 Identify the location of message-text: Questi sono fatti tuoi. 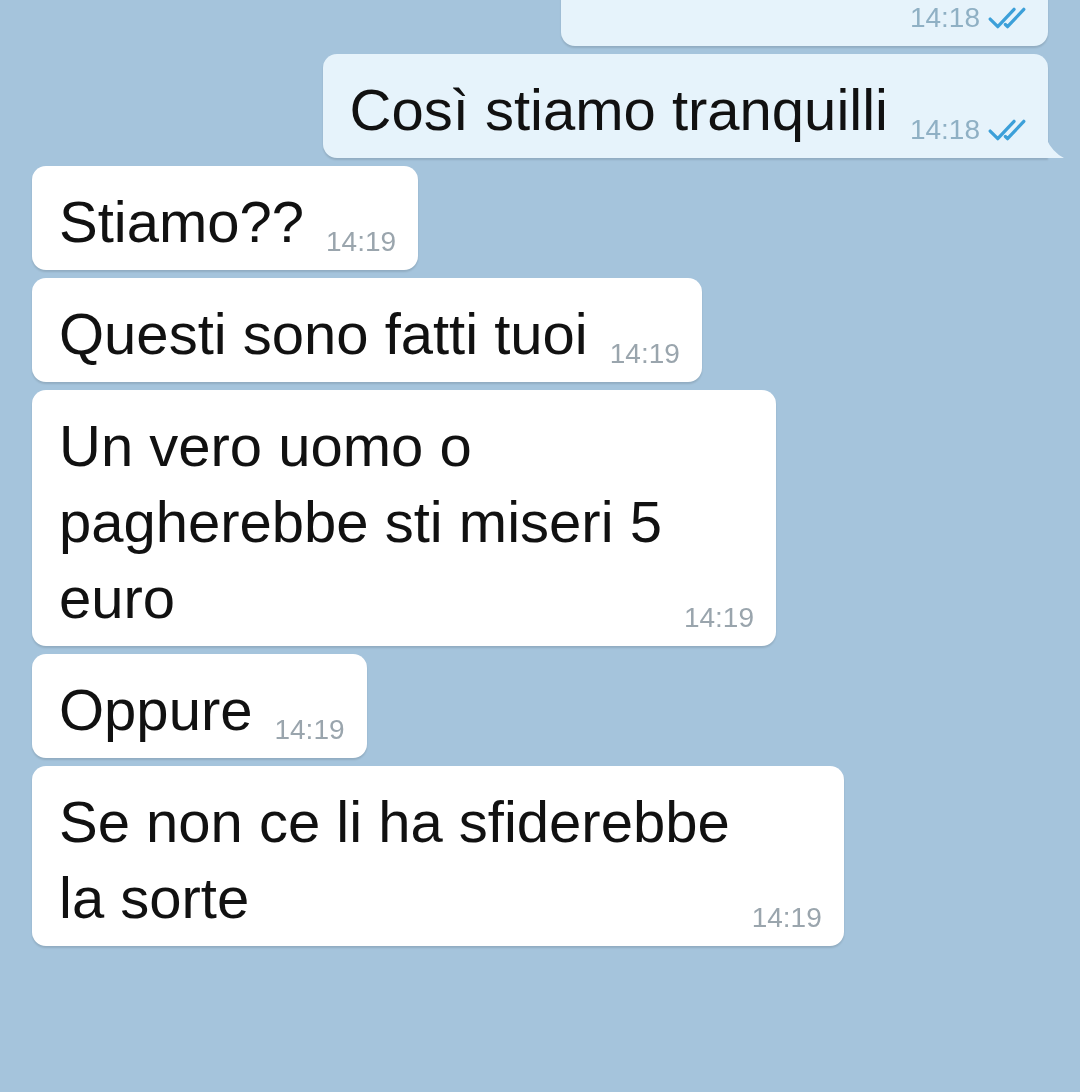
(323, 334).